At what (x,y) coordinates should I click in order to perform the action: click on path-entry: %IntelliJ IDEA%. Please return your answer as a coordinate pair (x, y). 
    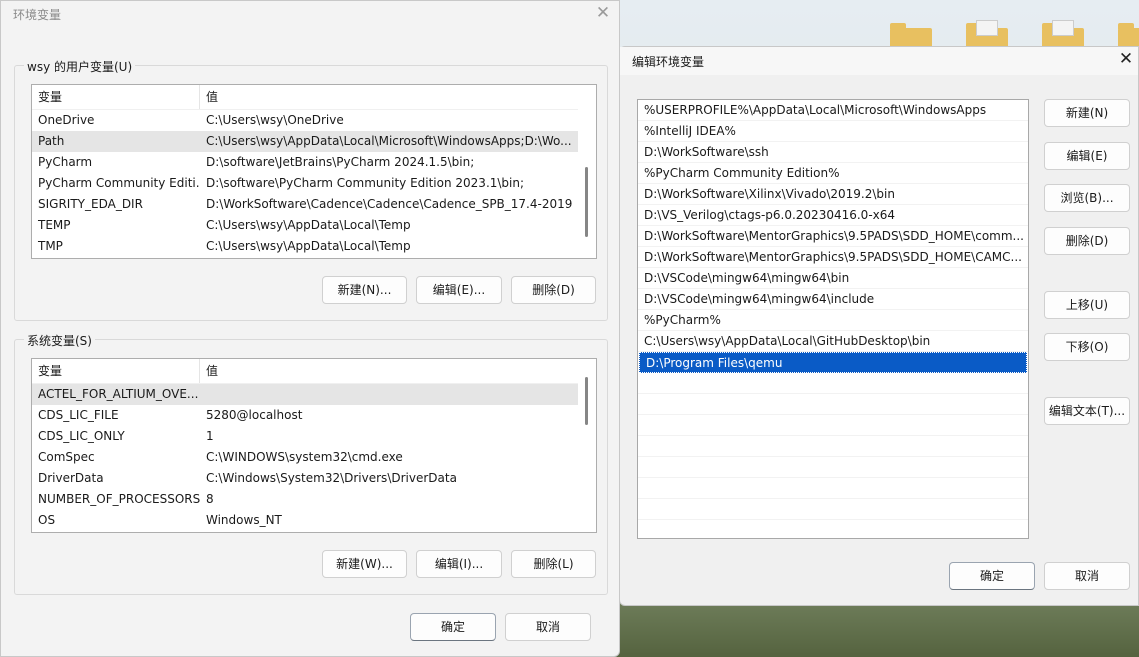
    Looking at the image, I should click on (833, 131).